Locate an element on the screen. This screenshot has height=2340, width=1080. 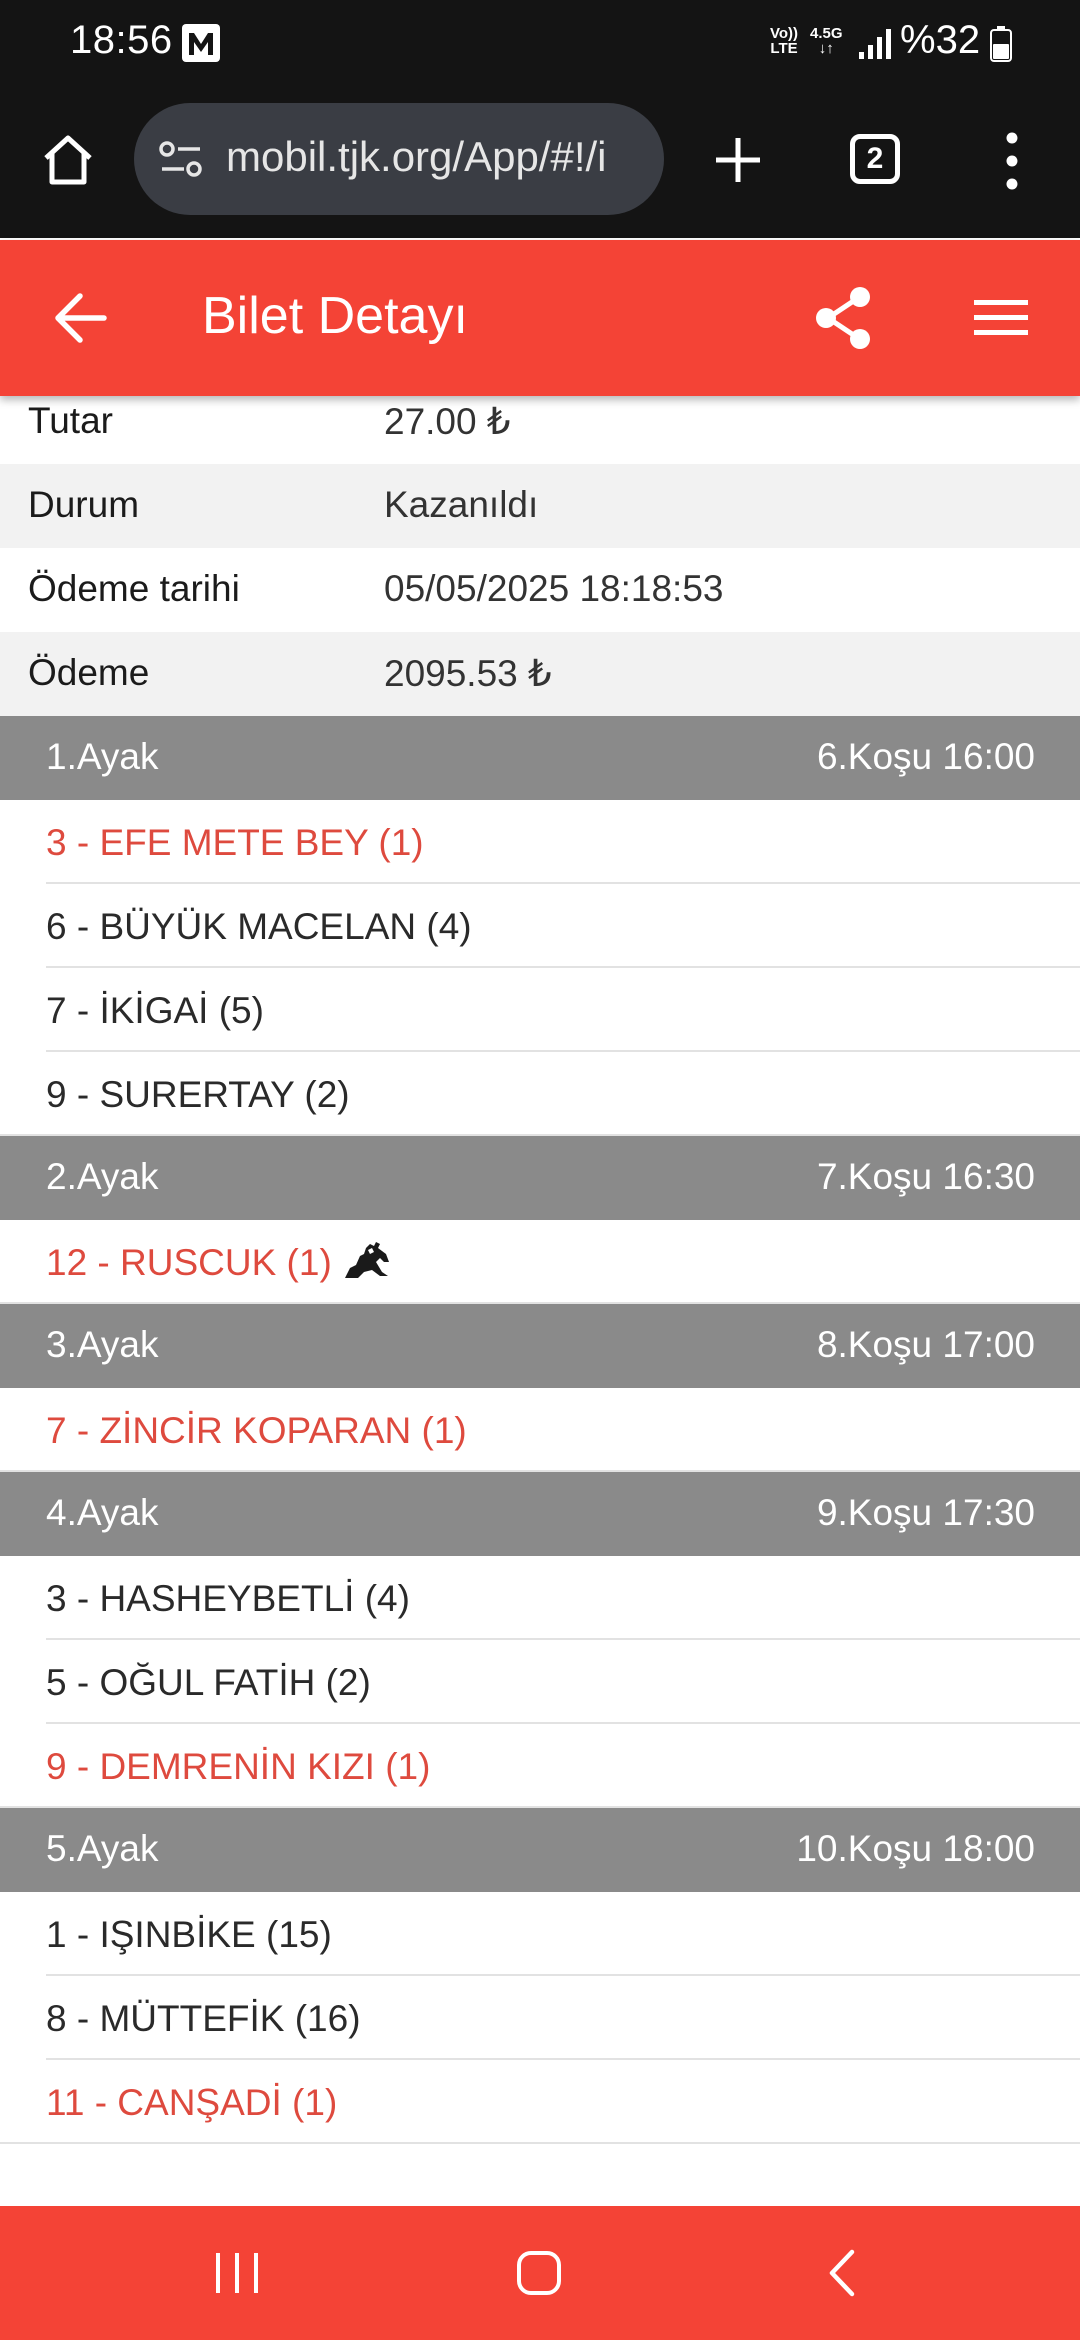
status-time: 18:56 is located at coordinates (121, 40).